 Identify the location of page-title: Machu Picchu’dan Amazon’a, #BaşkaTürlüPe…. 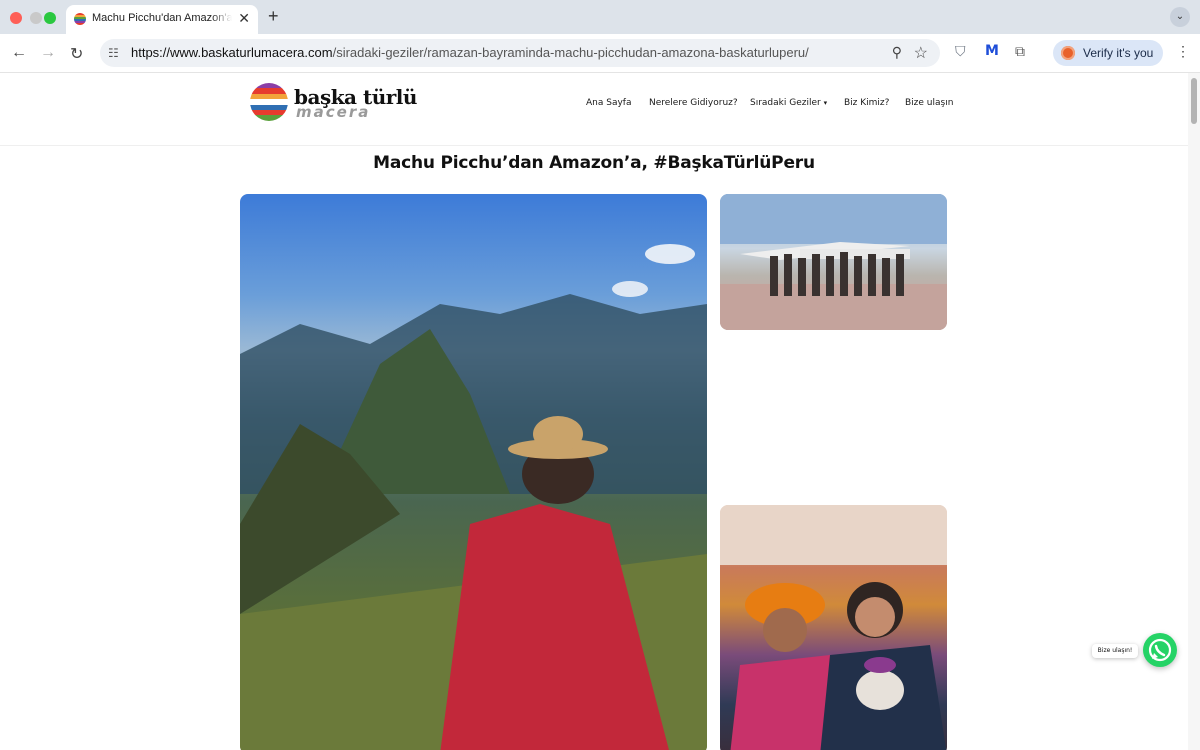
(594, 163).